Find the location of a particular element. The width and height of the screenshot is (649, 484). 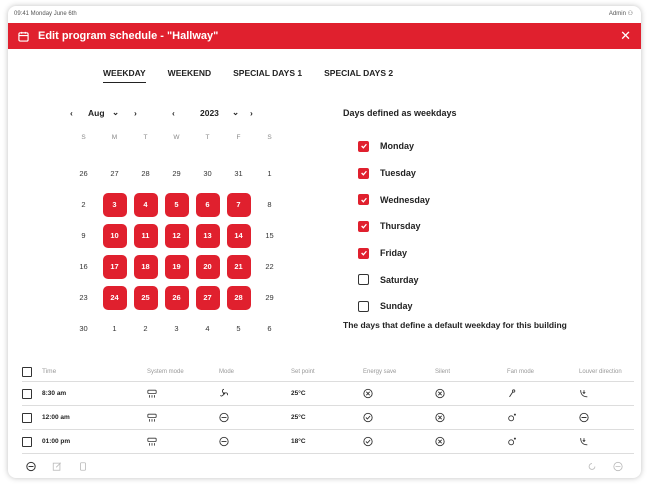

calendar-day-selected: 28 is located at coordinates (238, 297).